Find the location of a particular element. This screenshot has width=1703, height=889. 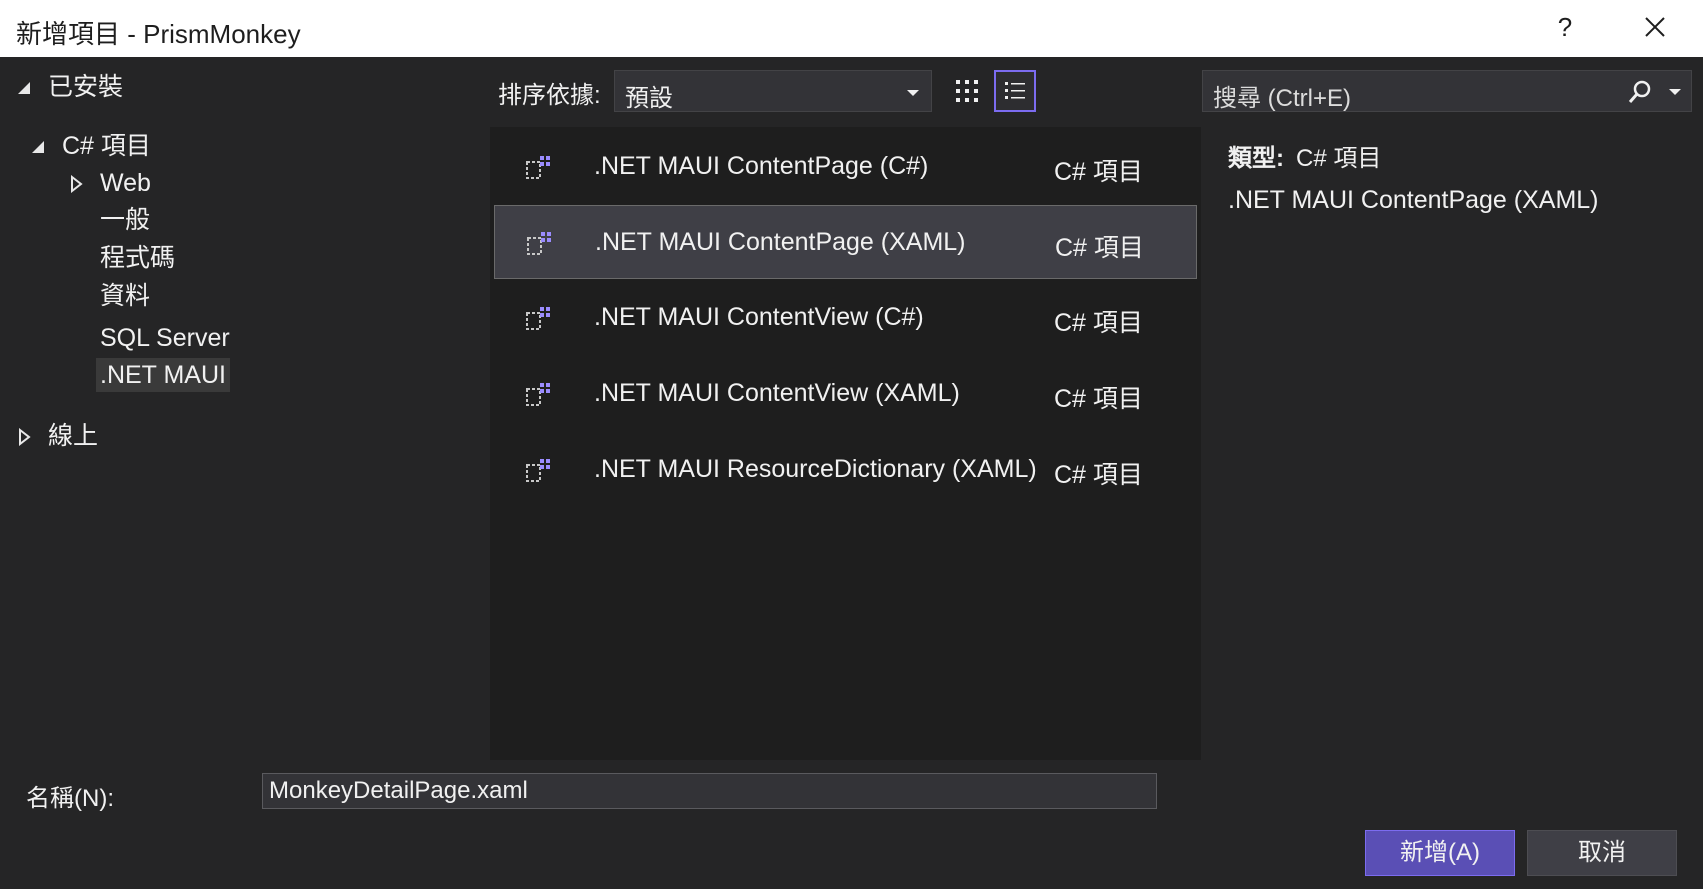

grid-view-icon is located at coordinates (967, 91).